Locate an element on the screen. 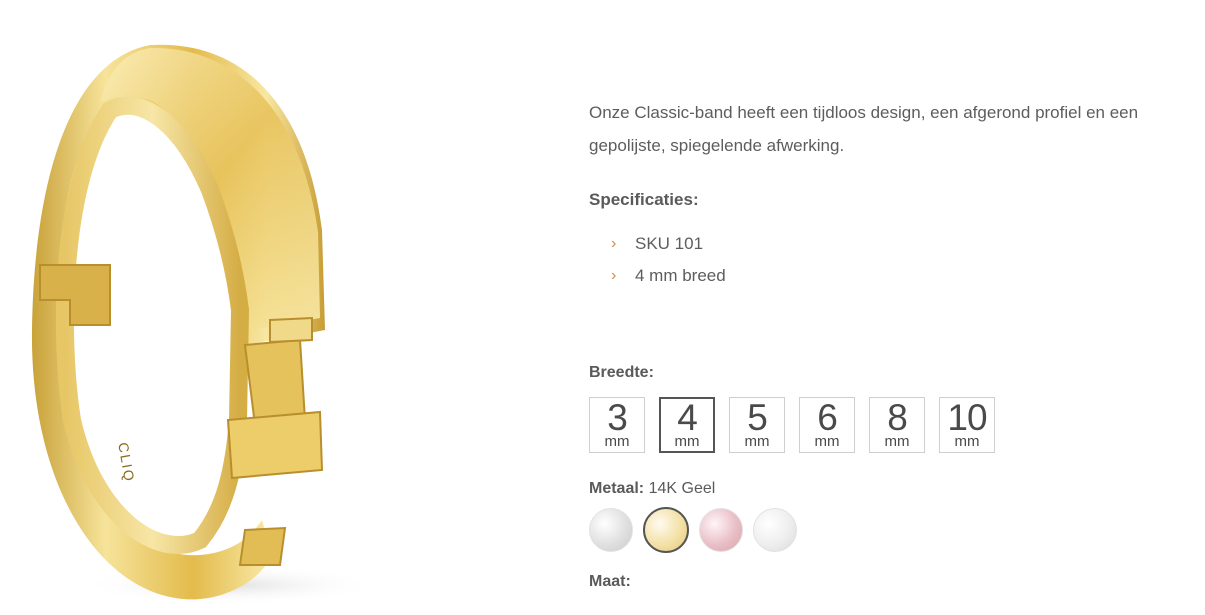 This screenshot has width=1205, height=615. width-option-4: 4 mm is located at coordinates (687, 425).